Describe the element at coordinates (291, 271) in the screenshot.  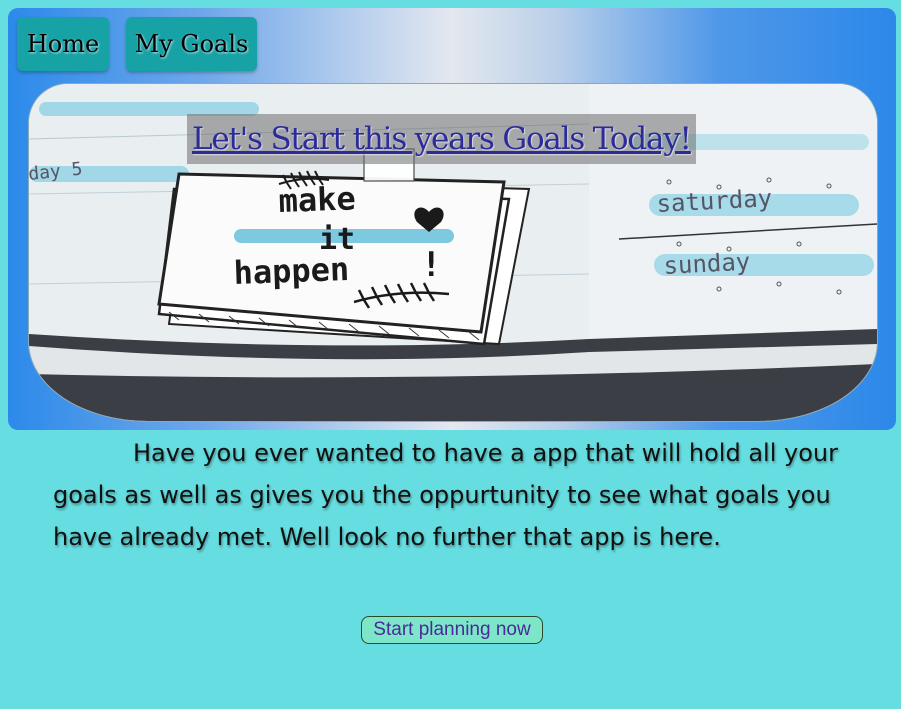
I see `note-happen: happen` at that location.